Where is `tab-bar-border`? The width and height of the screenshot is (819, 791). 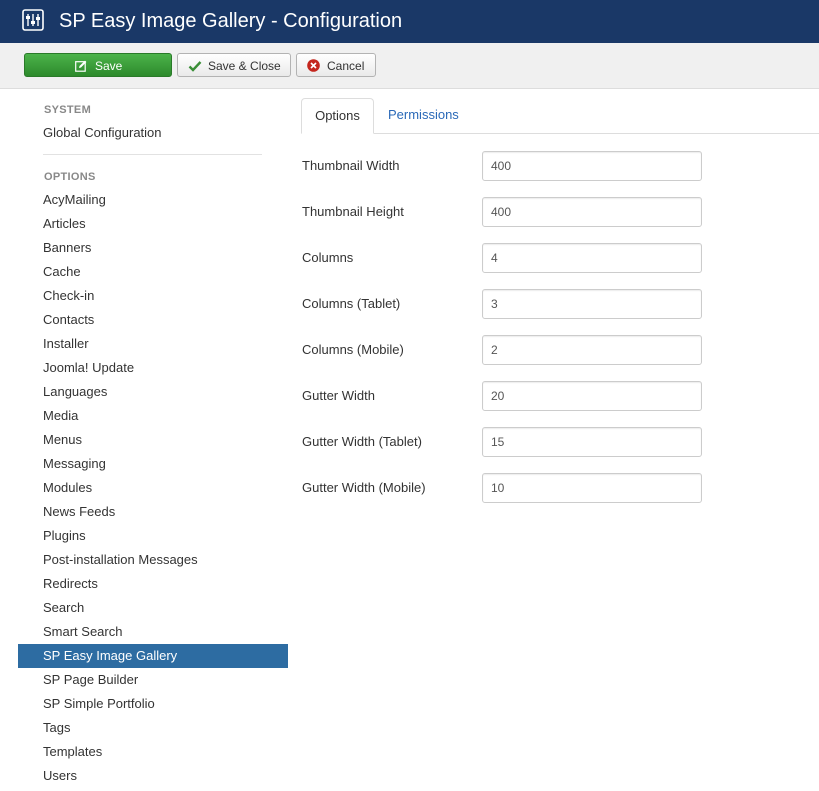 tab-bar-border is located at coordinates (560, 133).